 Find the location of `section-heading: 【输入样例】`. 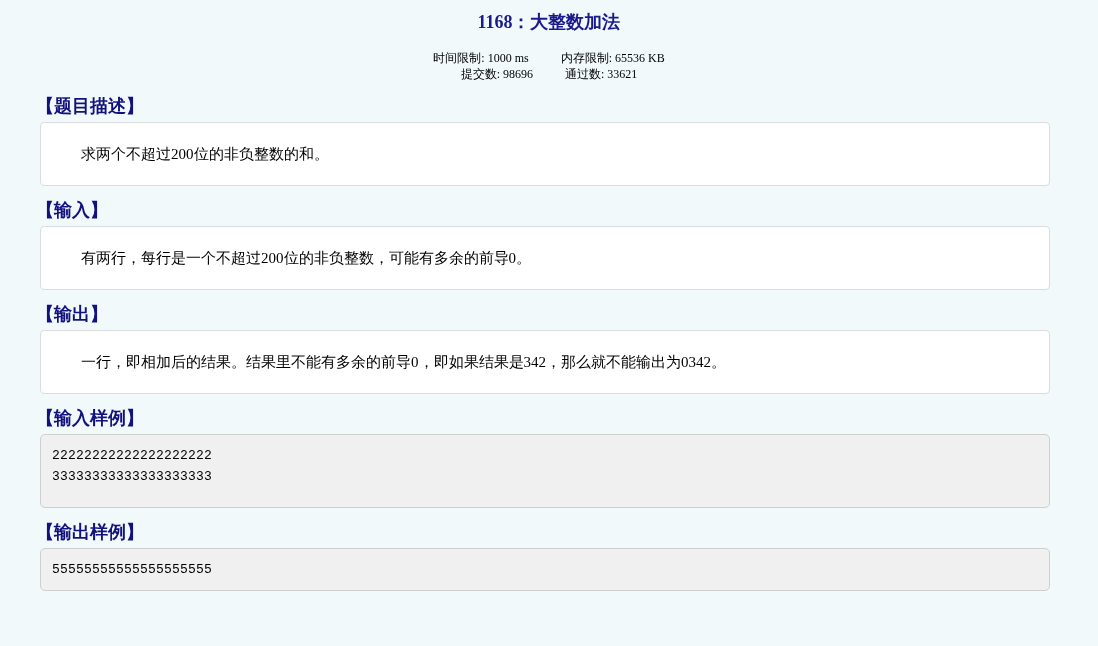

section-heading: 【输入样例】 is located at coordinates (90, 418).